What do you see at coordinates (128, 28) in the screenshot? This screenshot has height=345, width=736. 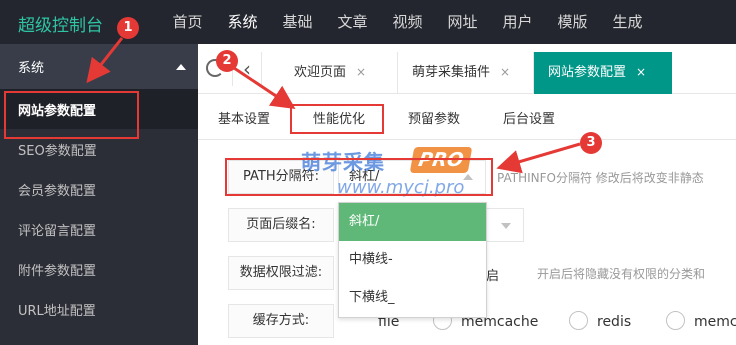 I see `annotation-badge-1: 1` at bounding box center [128, 28].